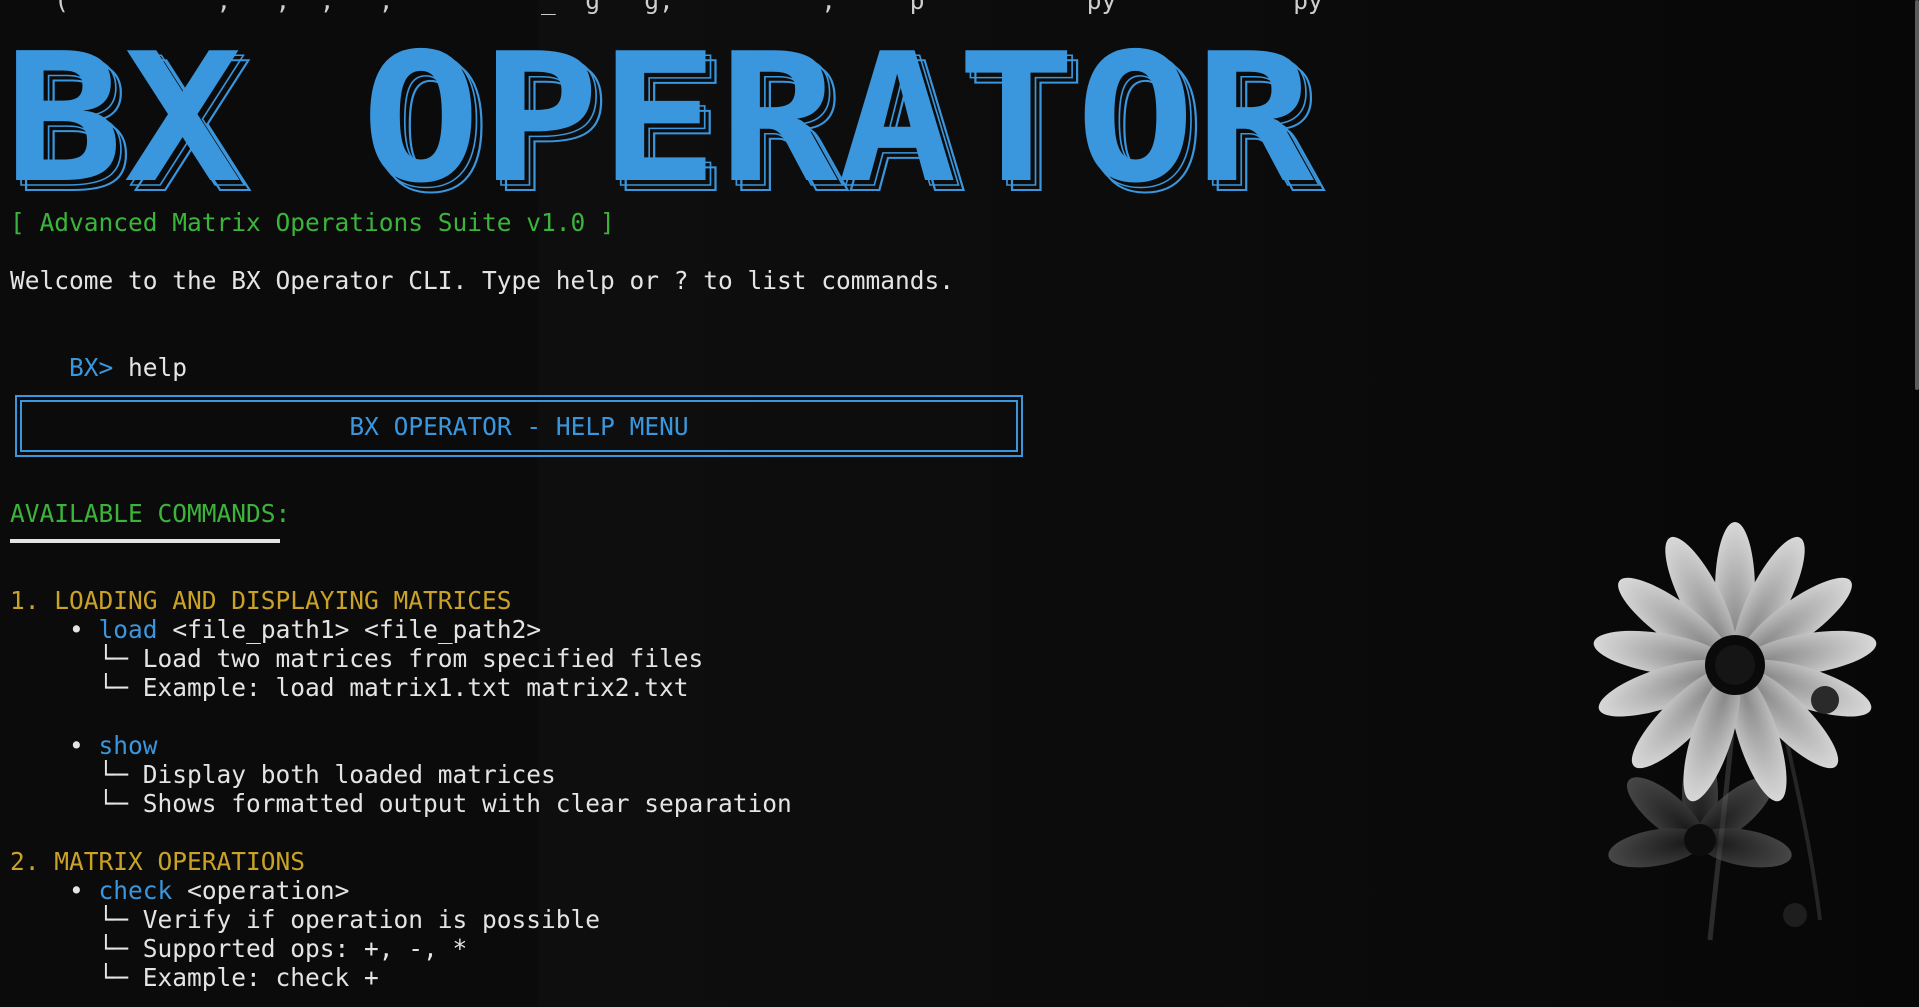 This screenshot has height=1007, width=1919. What do you see at coordinates (128, 745) in the screenshot?
I see `command-name-show: show` at bounding box center [128, 745].